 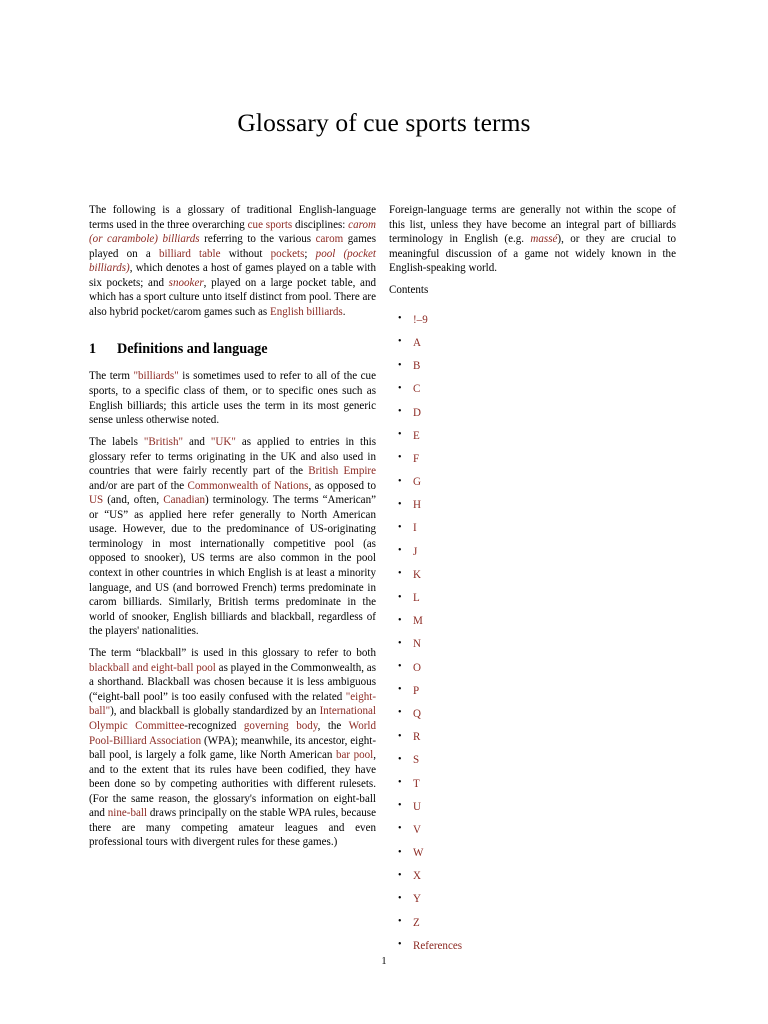 I want to click on inline-link: British Empire, so click(x=342, y=471).